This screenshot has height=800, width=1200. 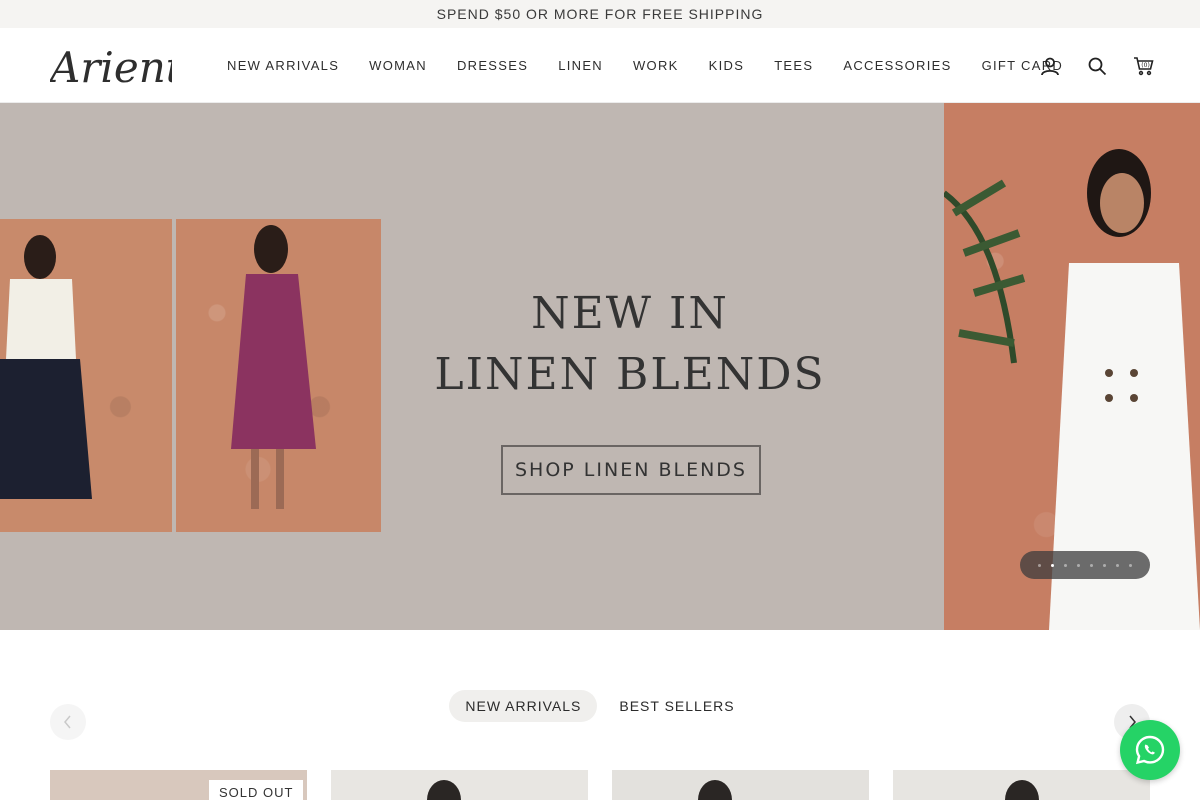 What do you see at coordinates (630, 344) in the screenshot?
I see `hero-title: NEW IN LINEN BLENDS` at bounding box center [630, 344].